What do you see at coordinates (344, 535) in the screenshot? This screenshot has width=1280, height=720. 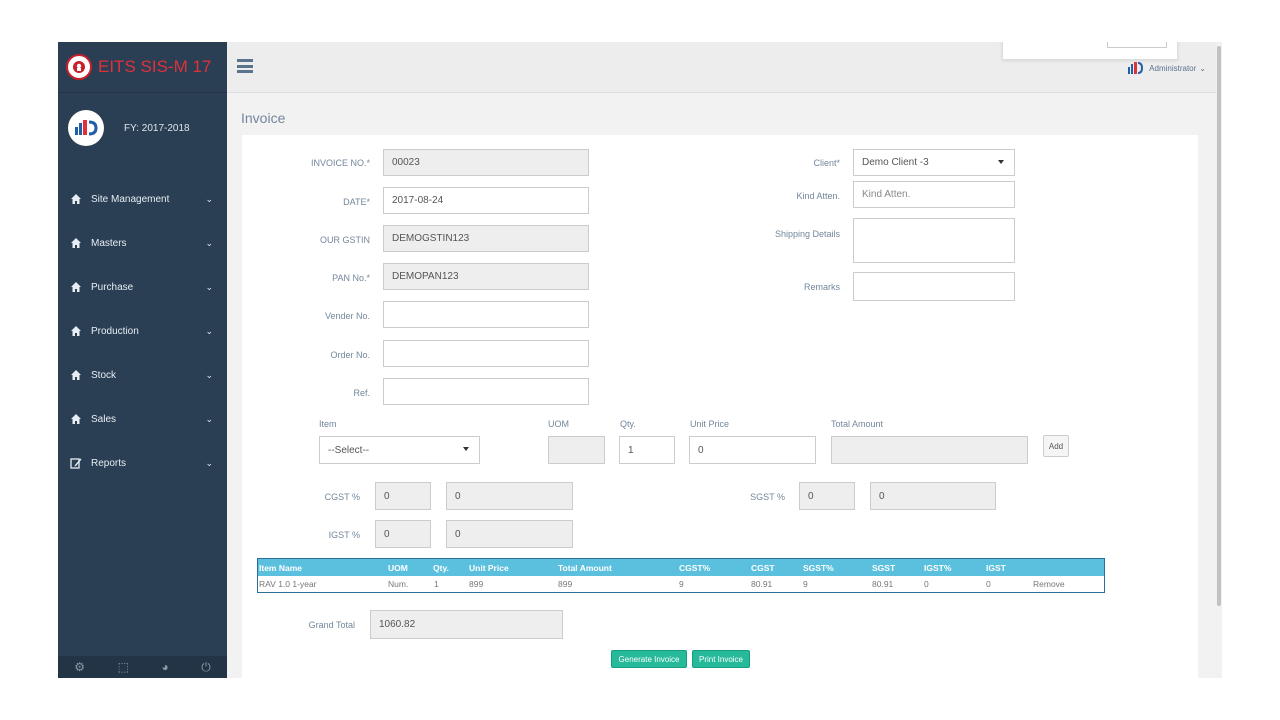 I see `igst-label: IGST %` at bounding box center [344, 535].